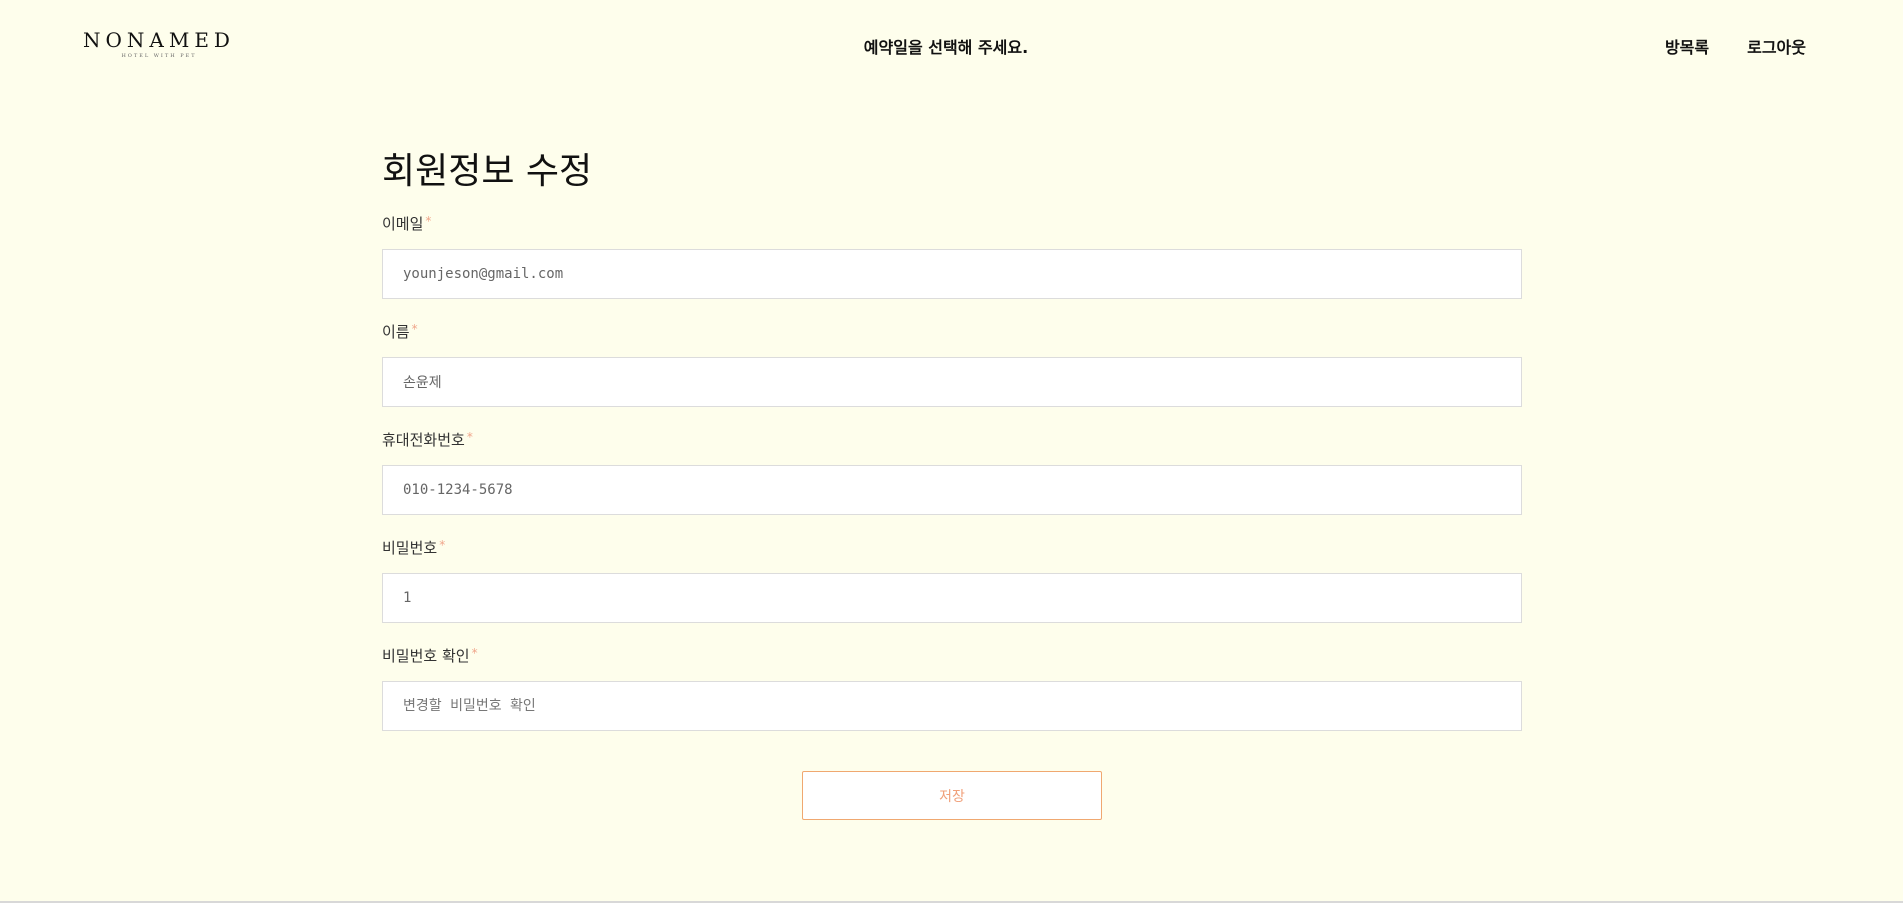 The height and width of the screenshot is (903, 1903). What do you see at coordinates (952, 490) in the screenshot?
I see `phone-input` at bounding box center [952, 490].